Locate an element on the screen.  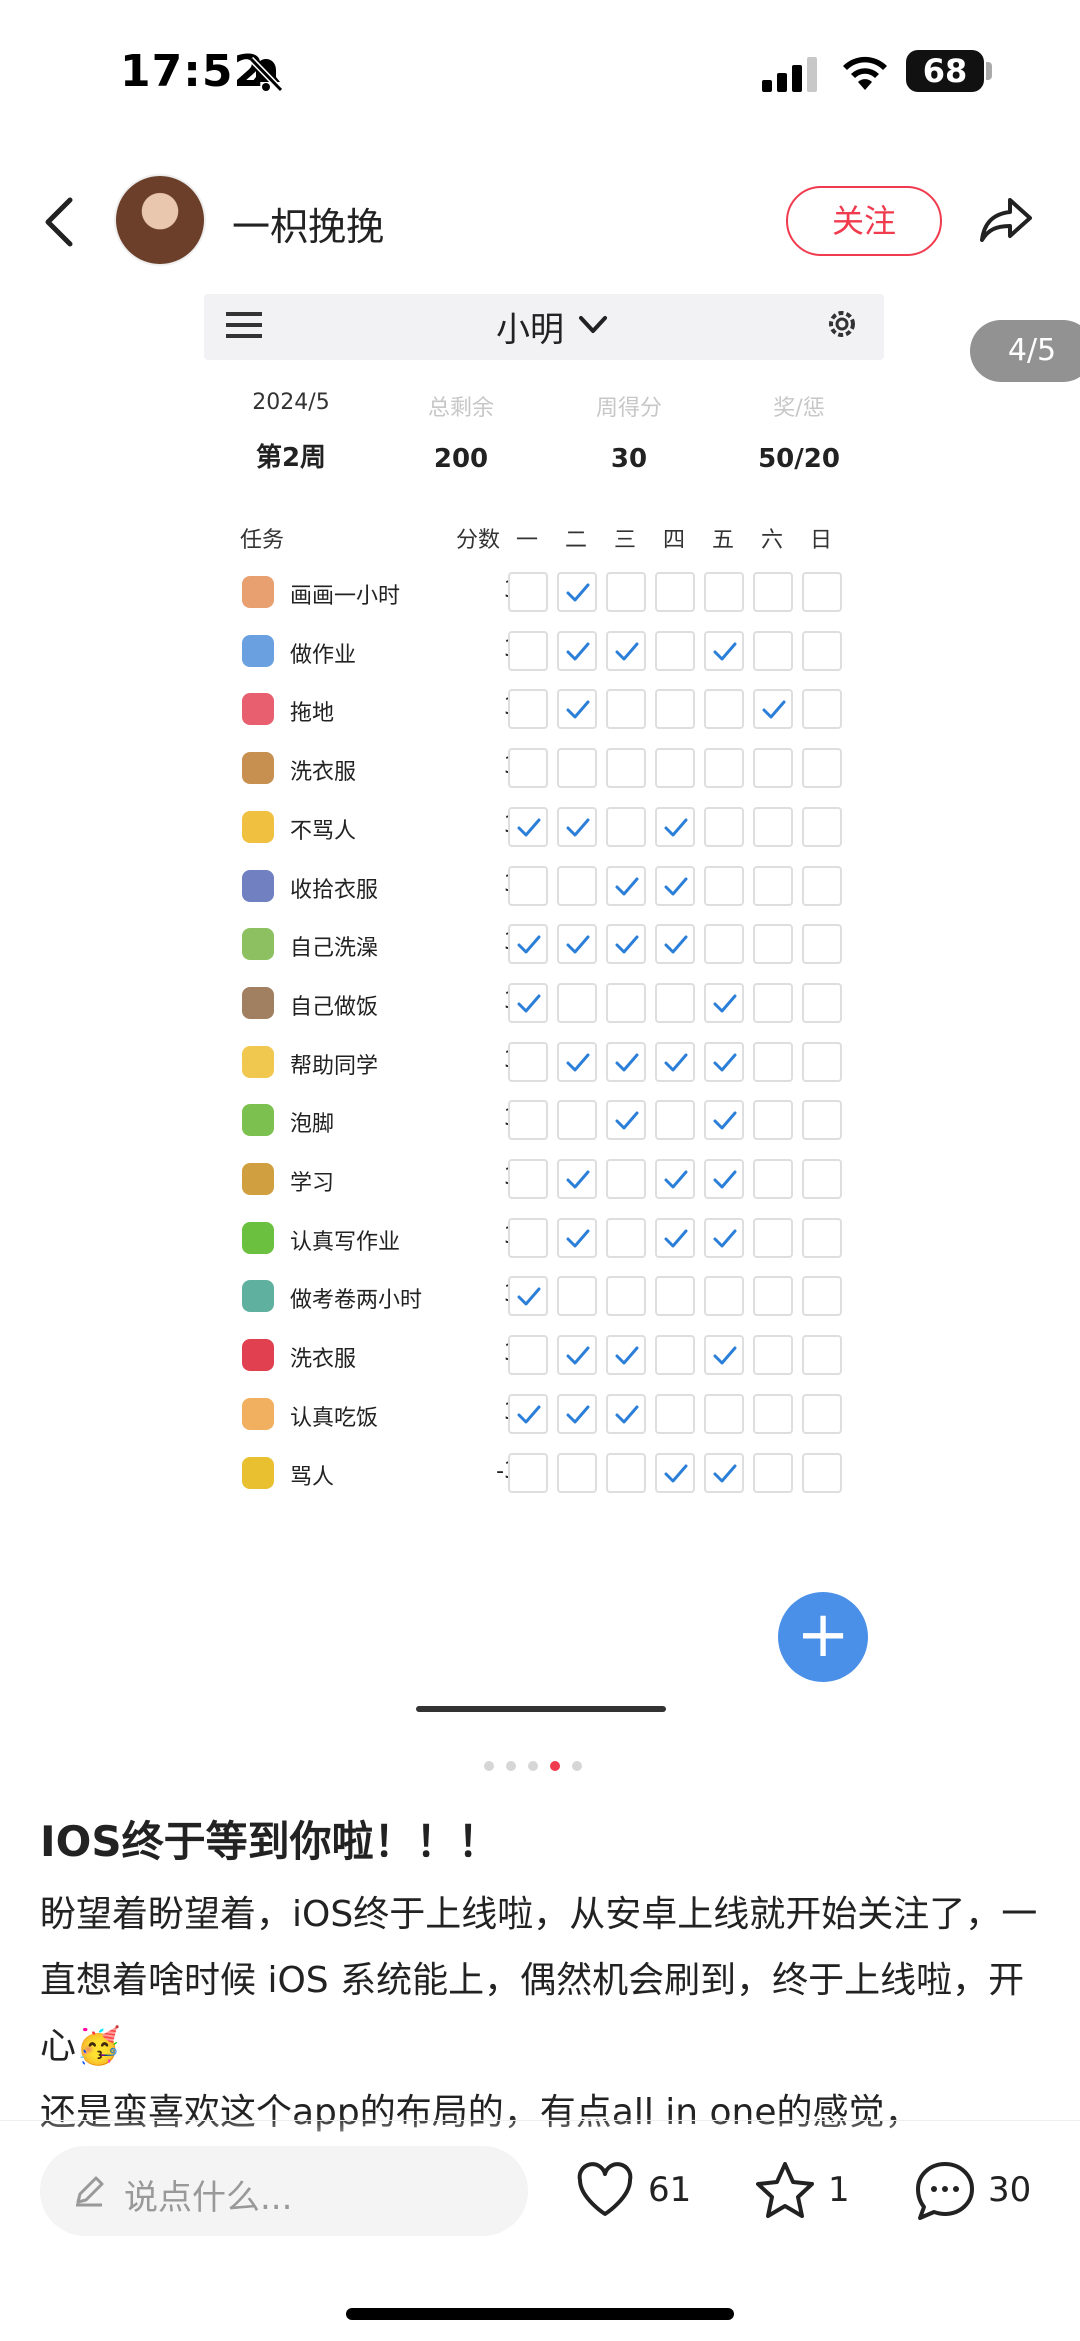
child-name: 小明 is located at coordinates (530, 330).